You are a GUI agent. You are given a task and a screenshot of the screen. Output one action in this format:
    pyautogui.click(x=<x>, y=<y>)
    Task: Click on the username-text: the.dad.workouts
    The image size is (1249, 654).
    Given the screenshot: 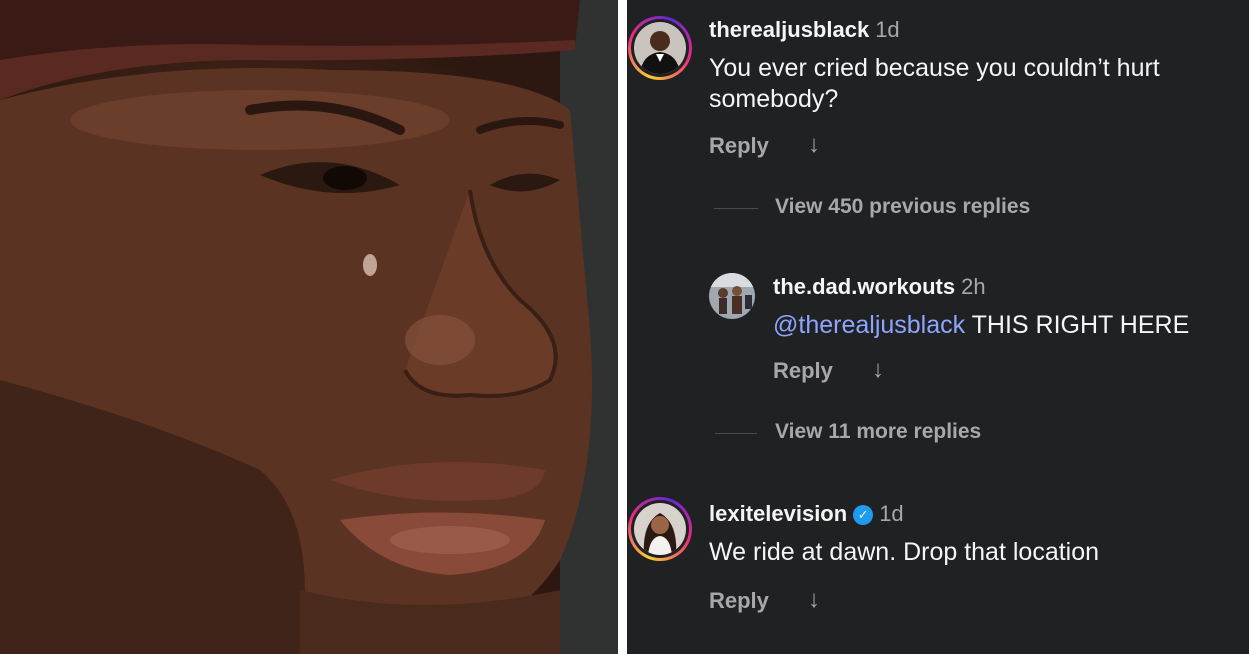 What is the action you would take?
    pyautogui.click(x=864, y=286)
    